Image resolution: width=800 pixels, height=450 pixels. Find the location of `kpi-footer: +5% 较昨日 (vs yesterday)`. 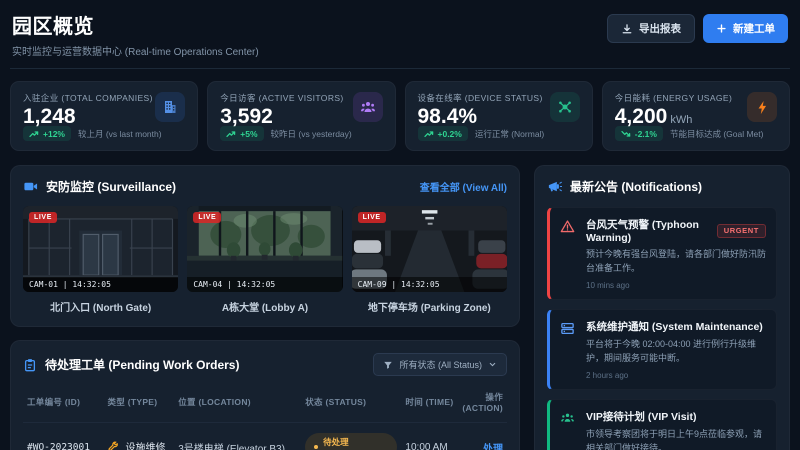

kpi-footer: +5% 较昨日 (vs yesterday) is located at coordinates (286, 133).